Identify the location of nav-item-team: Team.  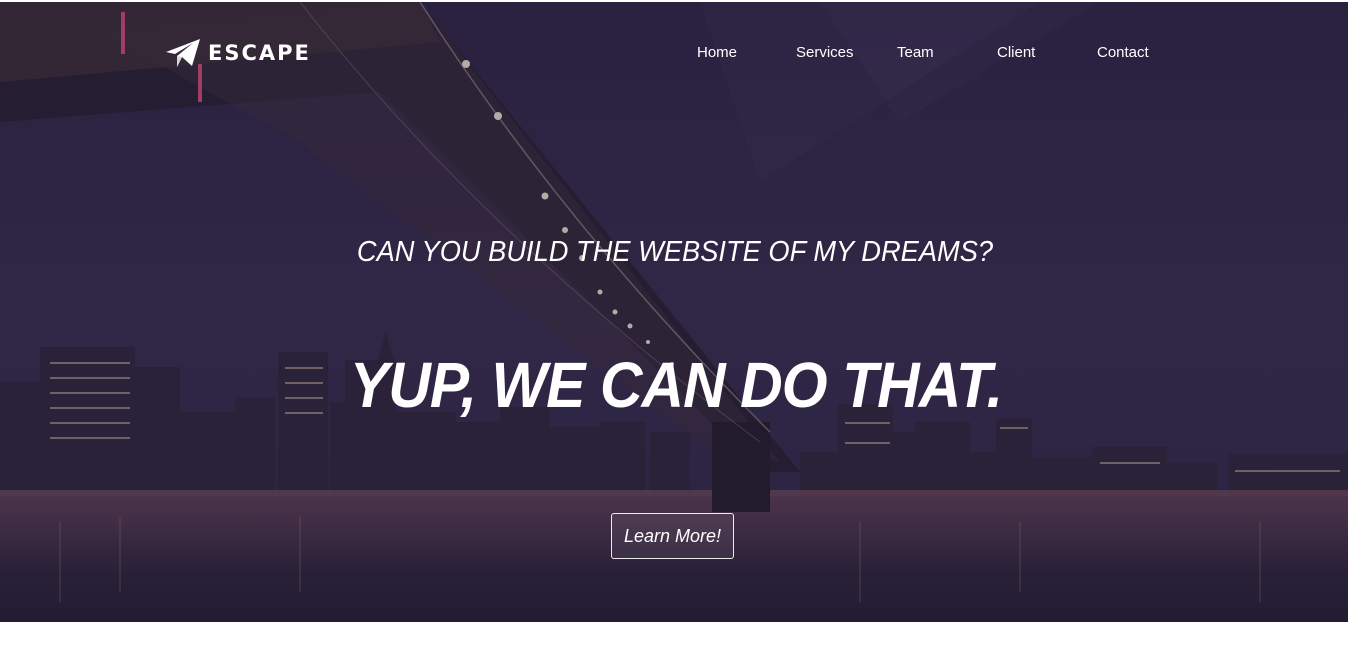
(915, 52).